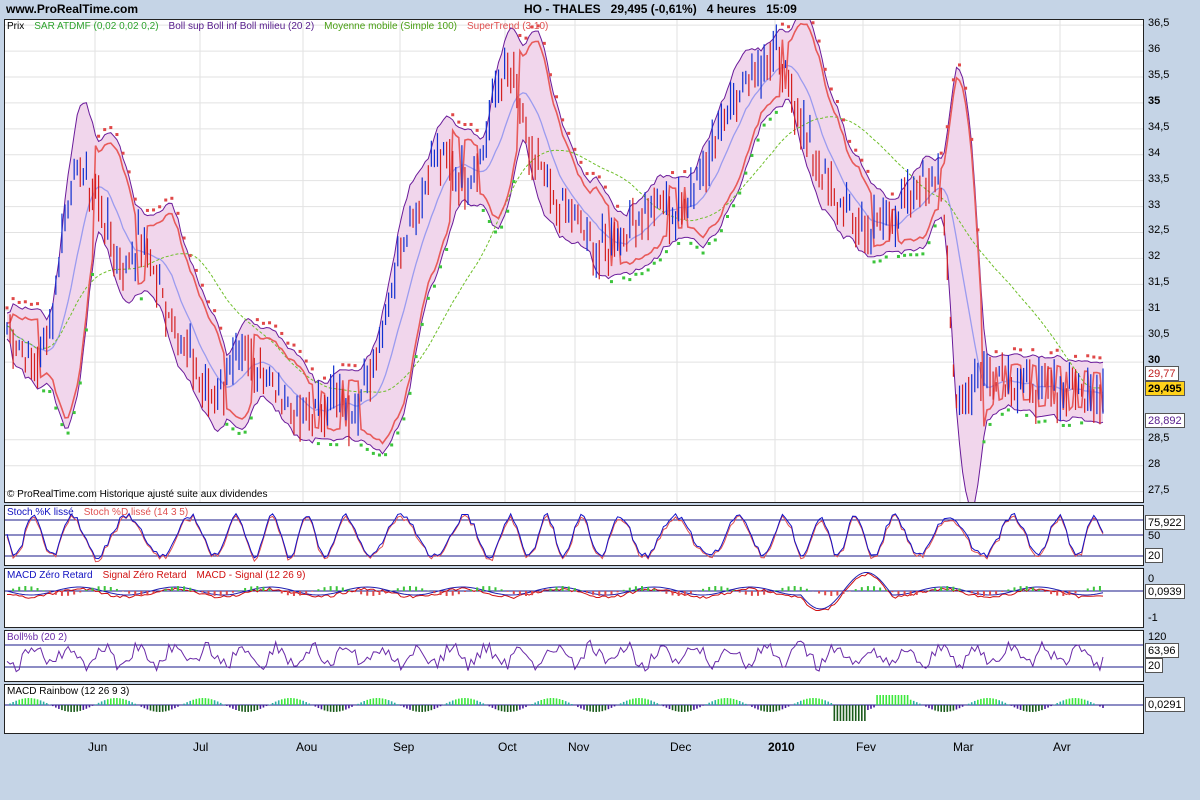  I want to click on bollb-chart, so click(574, 656).